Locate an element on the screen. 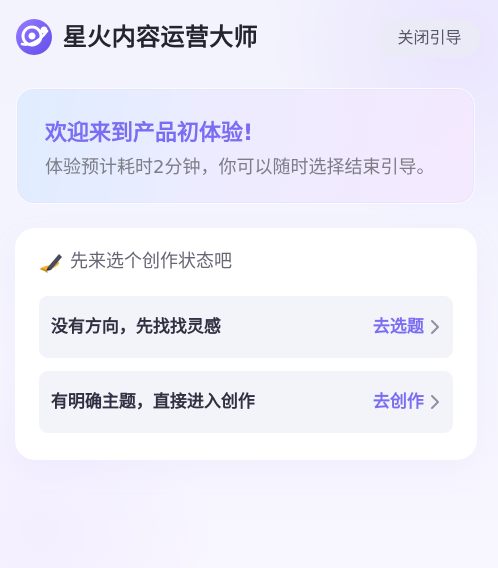 The width and height of the screenshot is (498, 568). writing-hand-icon is located at coordinates (51, 263).